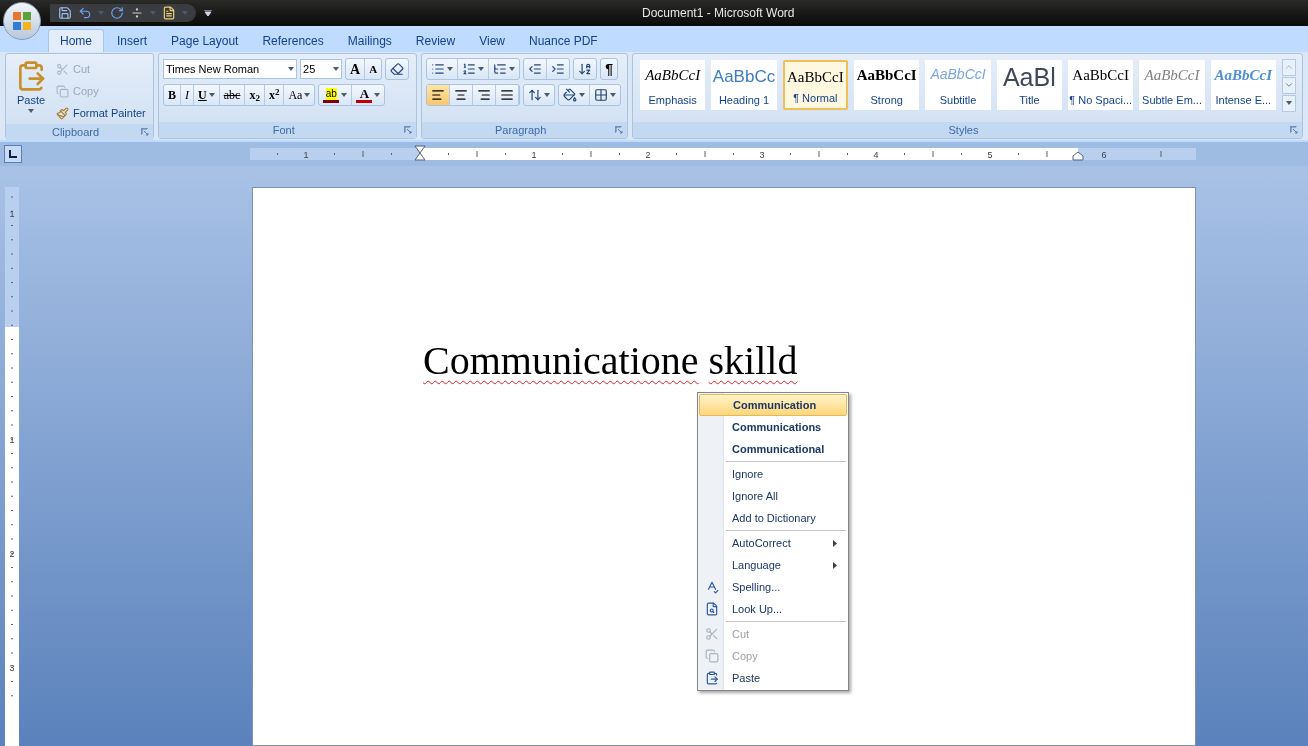 This screenshot has height=746, width=1308. I want to click on ruler-number: 6, so click(1104, 155).